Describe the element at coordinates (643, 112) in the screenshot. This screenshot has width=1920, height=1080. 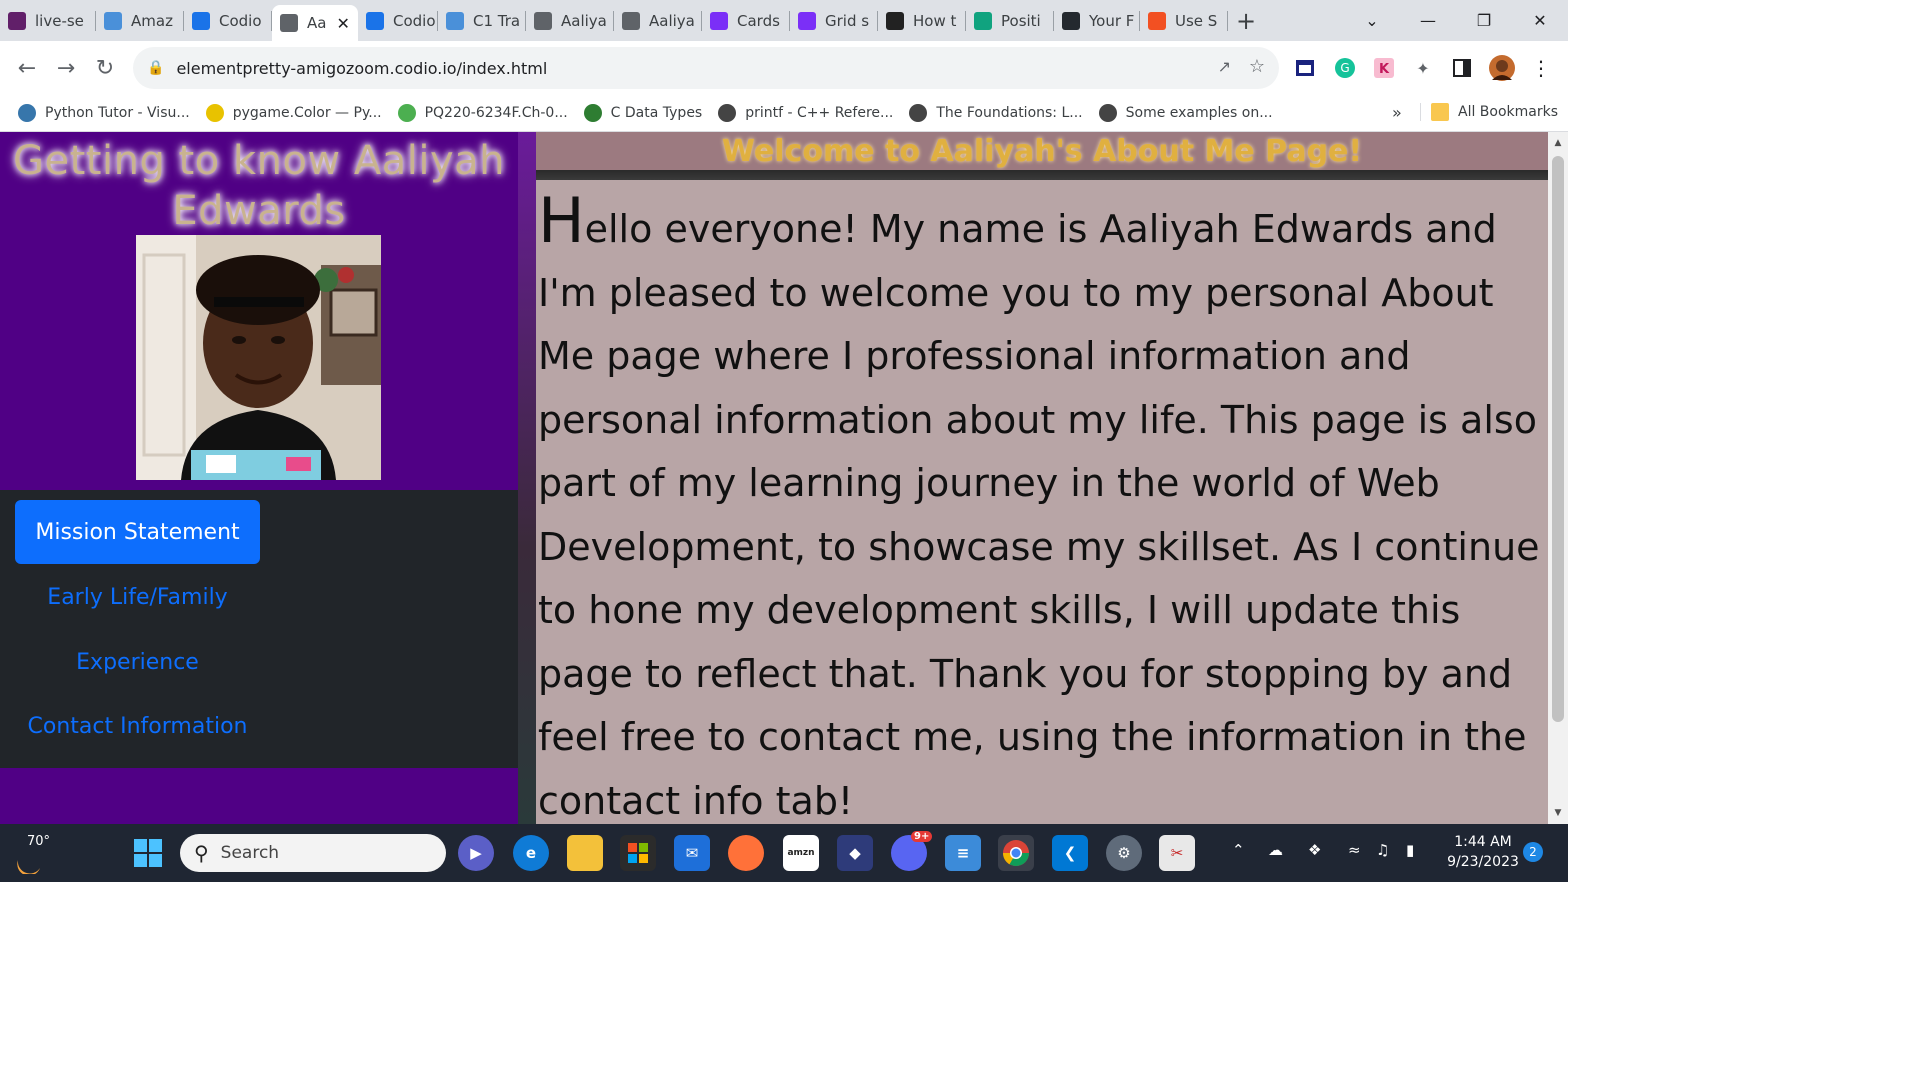
I see `bookmark-item: C Data Types` at that location.